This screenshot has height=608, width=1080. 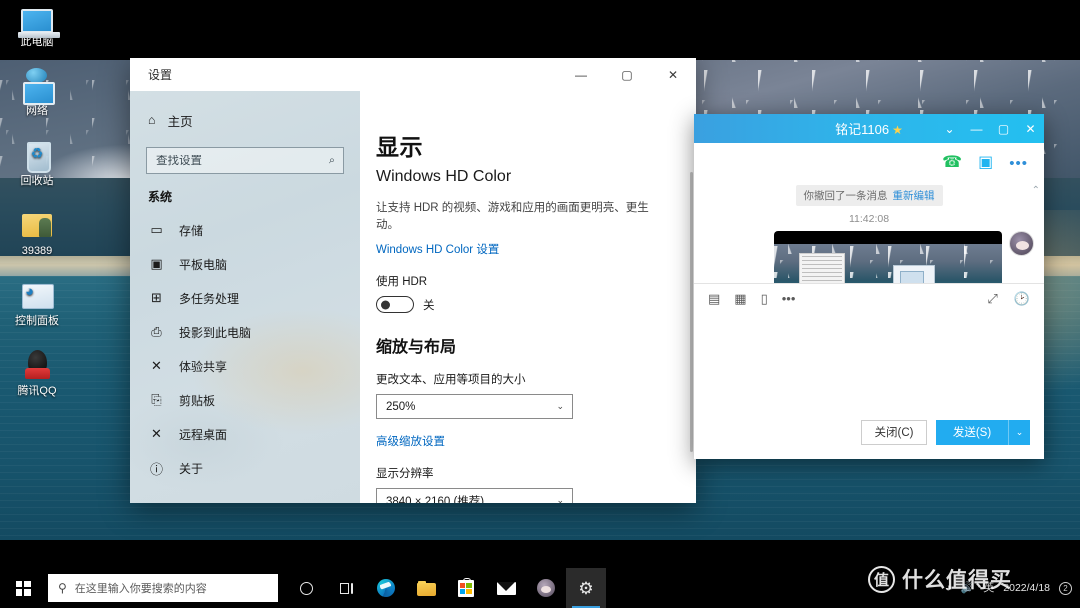 What do you see at coordinates (869, 219) in the screenshot?
I see `message-timestamp: 11:42:08` at bounding box center [869, 219].